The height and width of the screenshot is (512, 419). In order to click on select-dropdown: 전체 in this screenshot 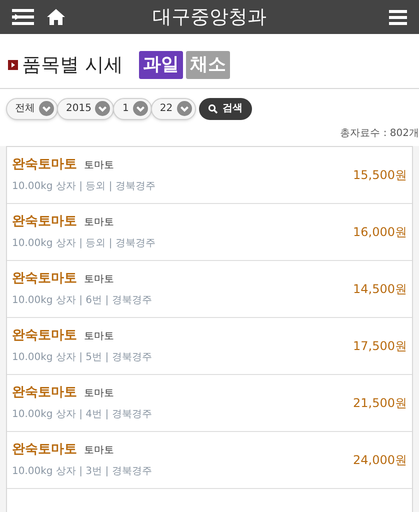, I will do `click(32, 109)`.